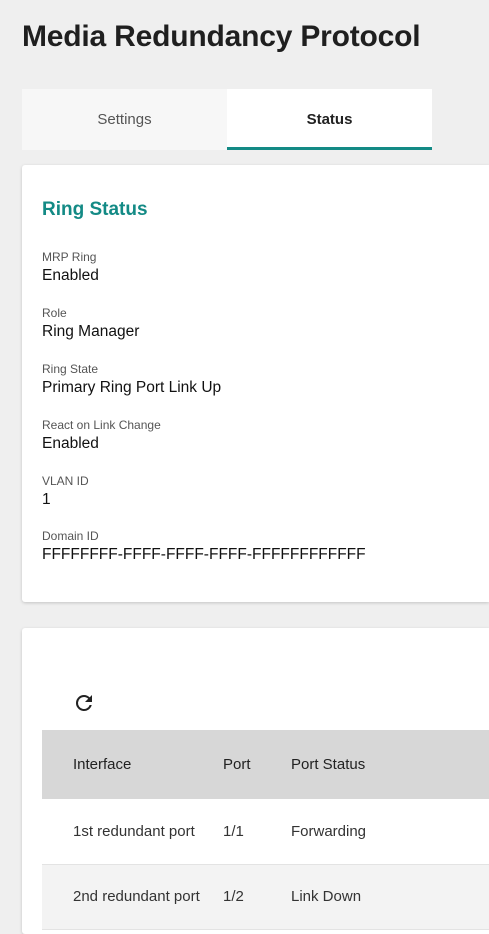 This screenshot has height=934, width=489. Describe the element at coordinates (46, 499) in the screenshot. I see `field-value: 1` at that location.